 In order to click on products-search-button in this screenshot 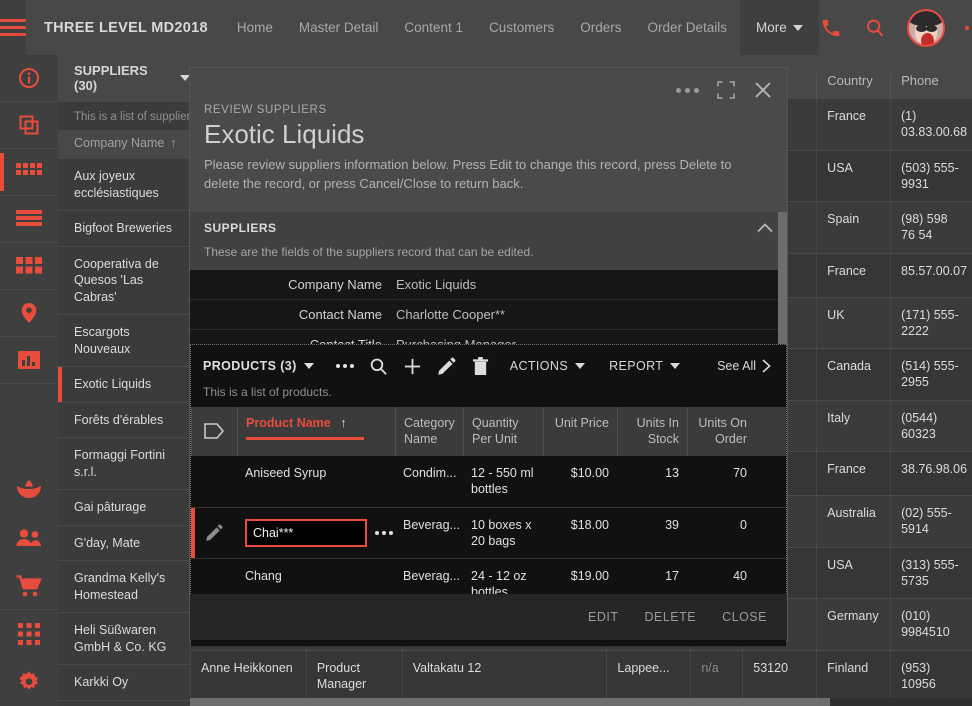, I will do `click(379, 366)`.